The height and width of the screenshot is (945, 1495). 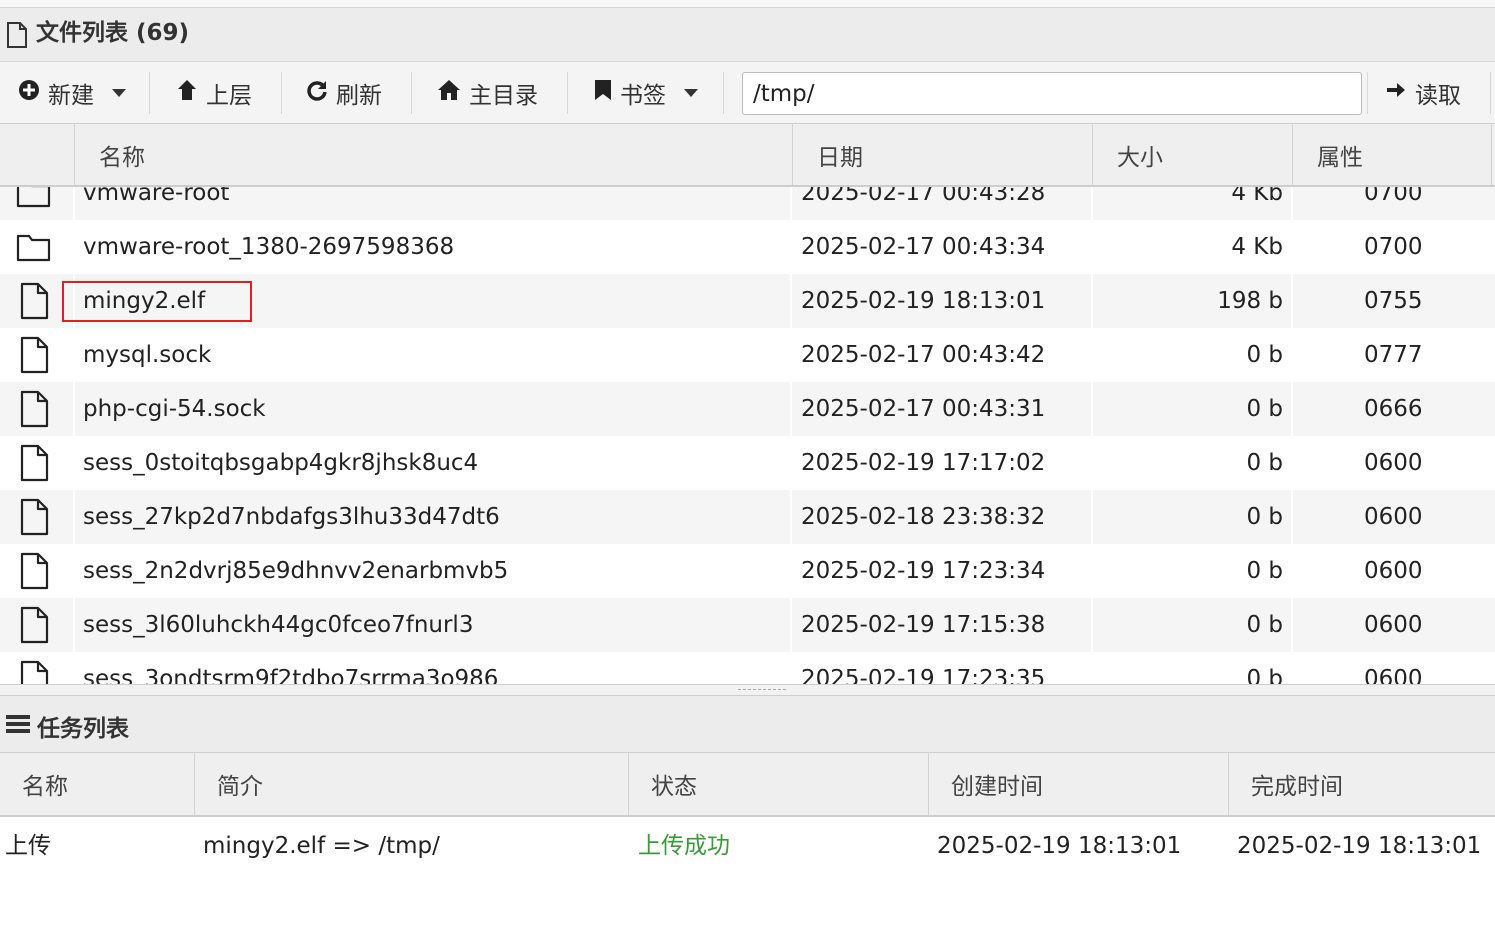 I want to click on list-icon, so click(x=18, y=726).